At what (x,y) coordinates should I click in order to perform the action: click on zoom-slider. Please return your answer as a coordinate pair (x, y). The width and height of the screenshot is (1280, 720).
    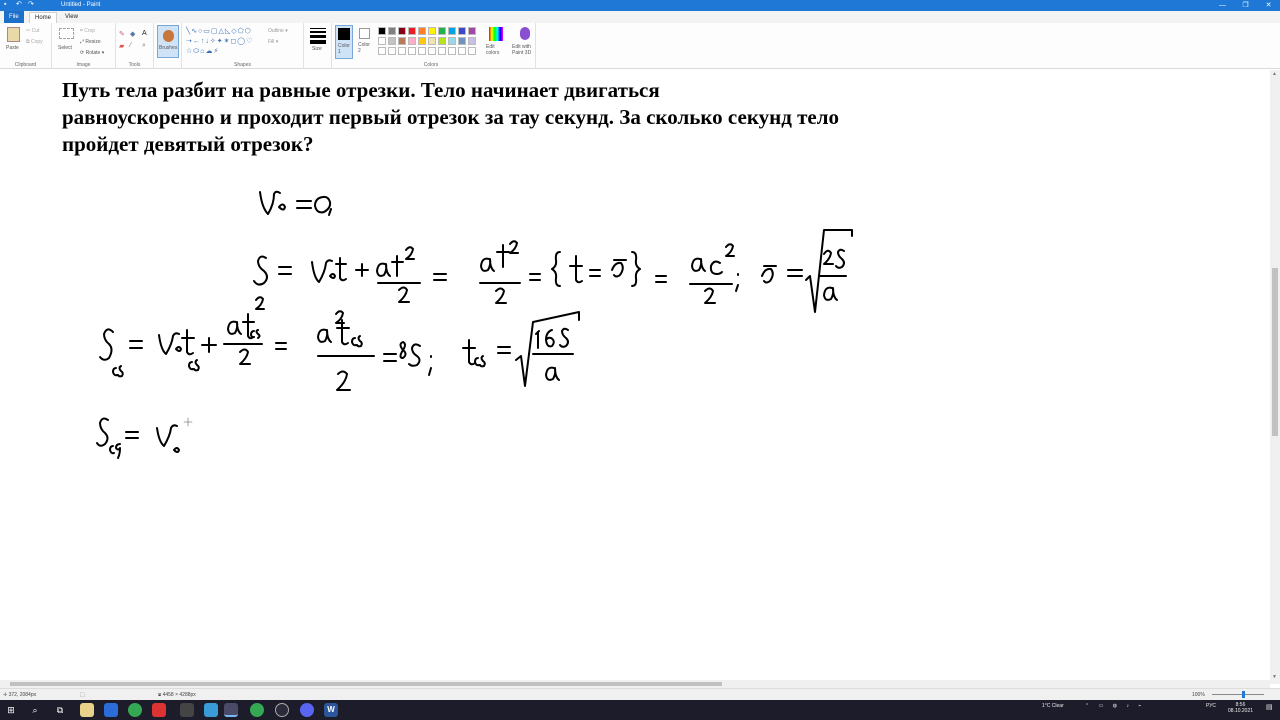
    Looking at the image, I should click on (1238, 694).